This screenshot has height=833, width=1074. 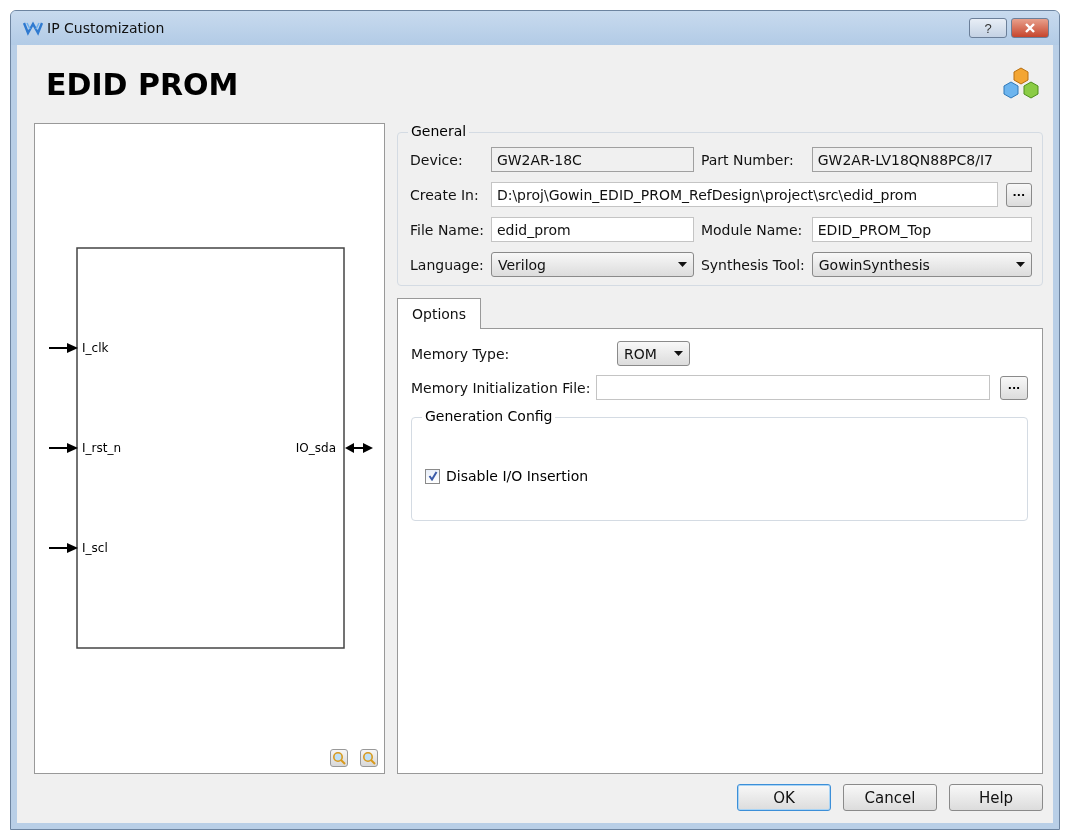 What do you see at coordinates (517, 476) in the screenshot?
I see `checkbox-label: Disable I/O Insertion` at bounding box center [517, 476].